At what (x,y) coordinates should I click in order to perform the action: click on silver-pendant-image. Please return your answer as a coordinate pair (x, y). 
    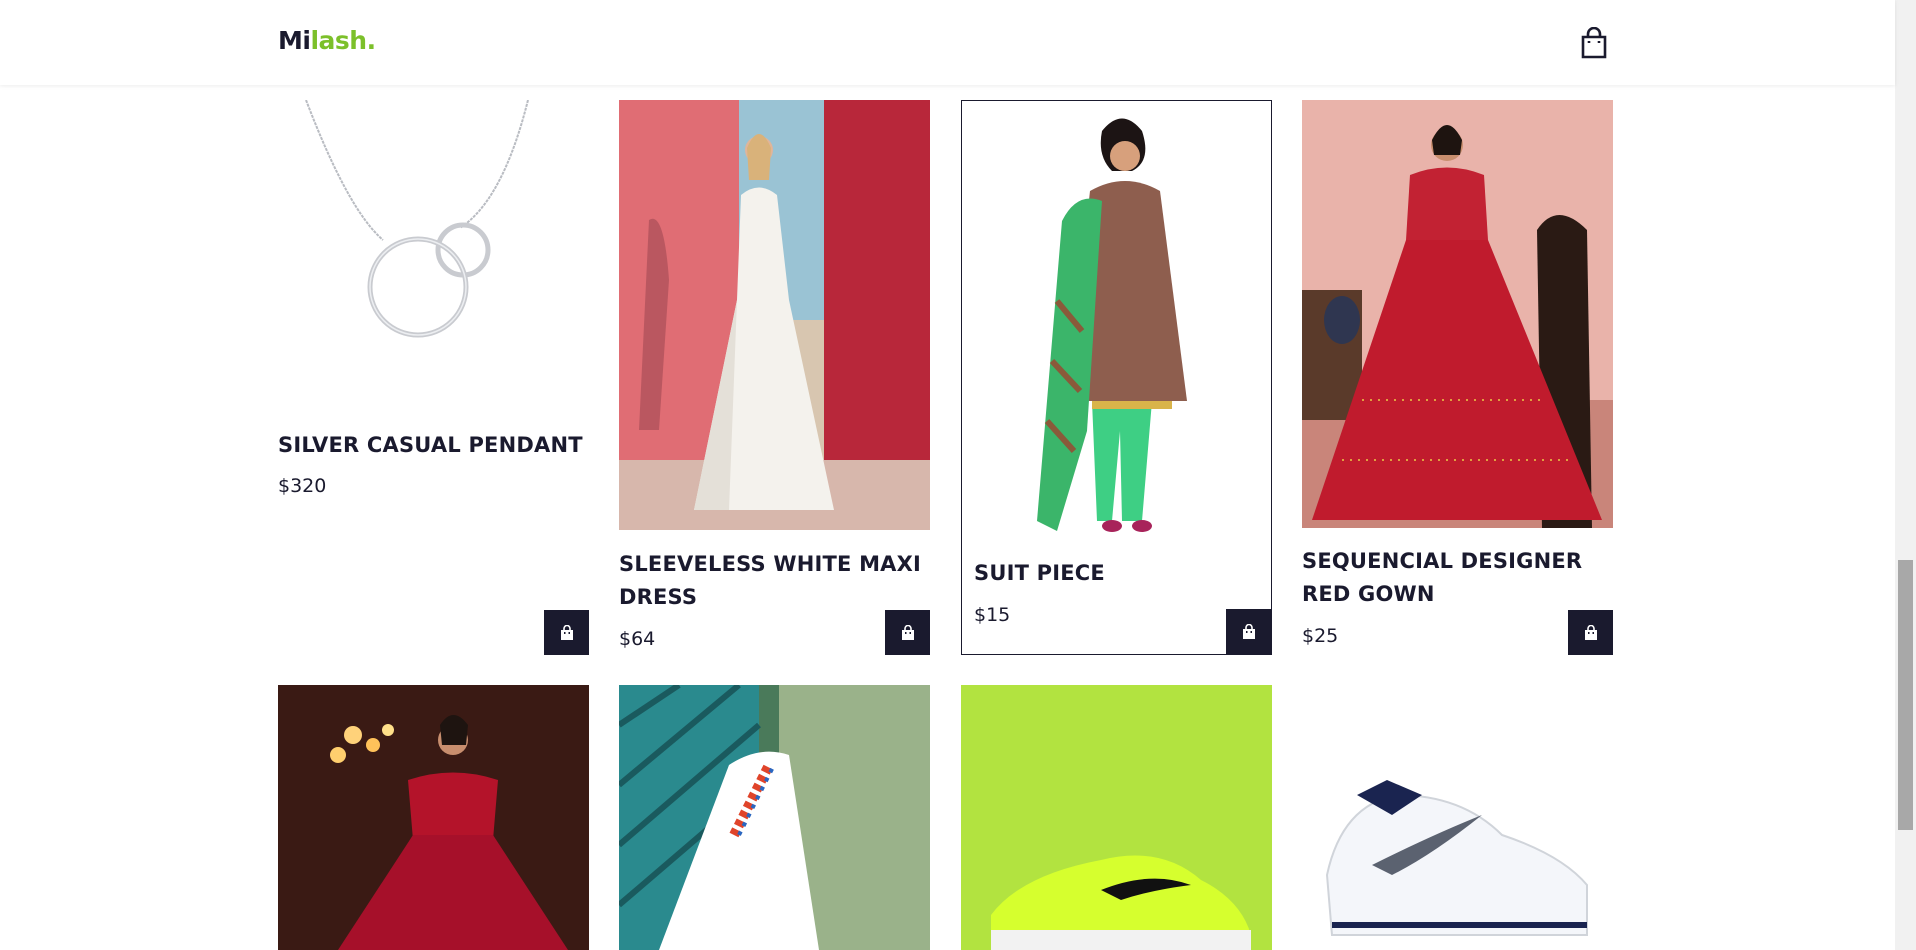
    Looking at the image, I should click on (433, 250).